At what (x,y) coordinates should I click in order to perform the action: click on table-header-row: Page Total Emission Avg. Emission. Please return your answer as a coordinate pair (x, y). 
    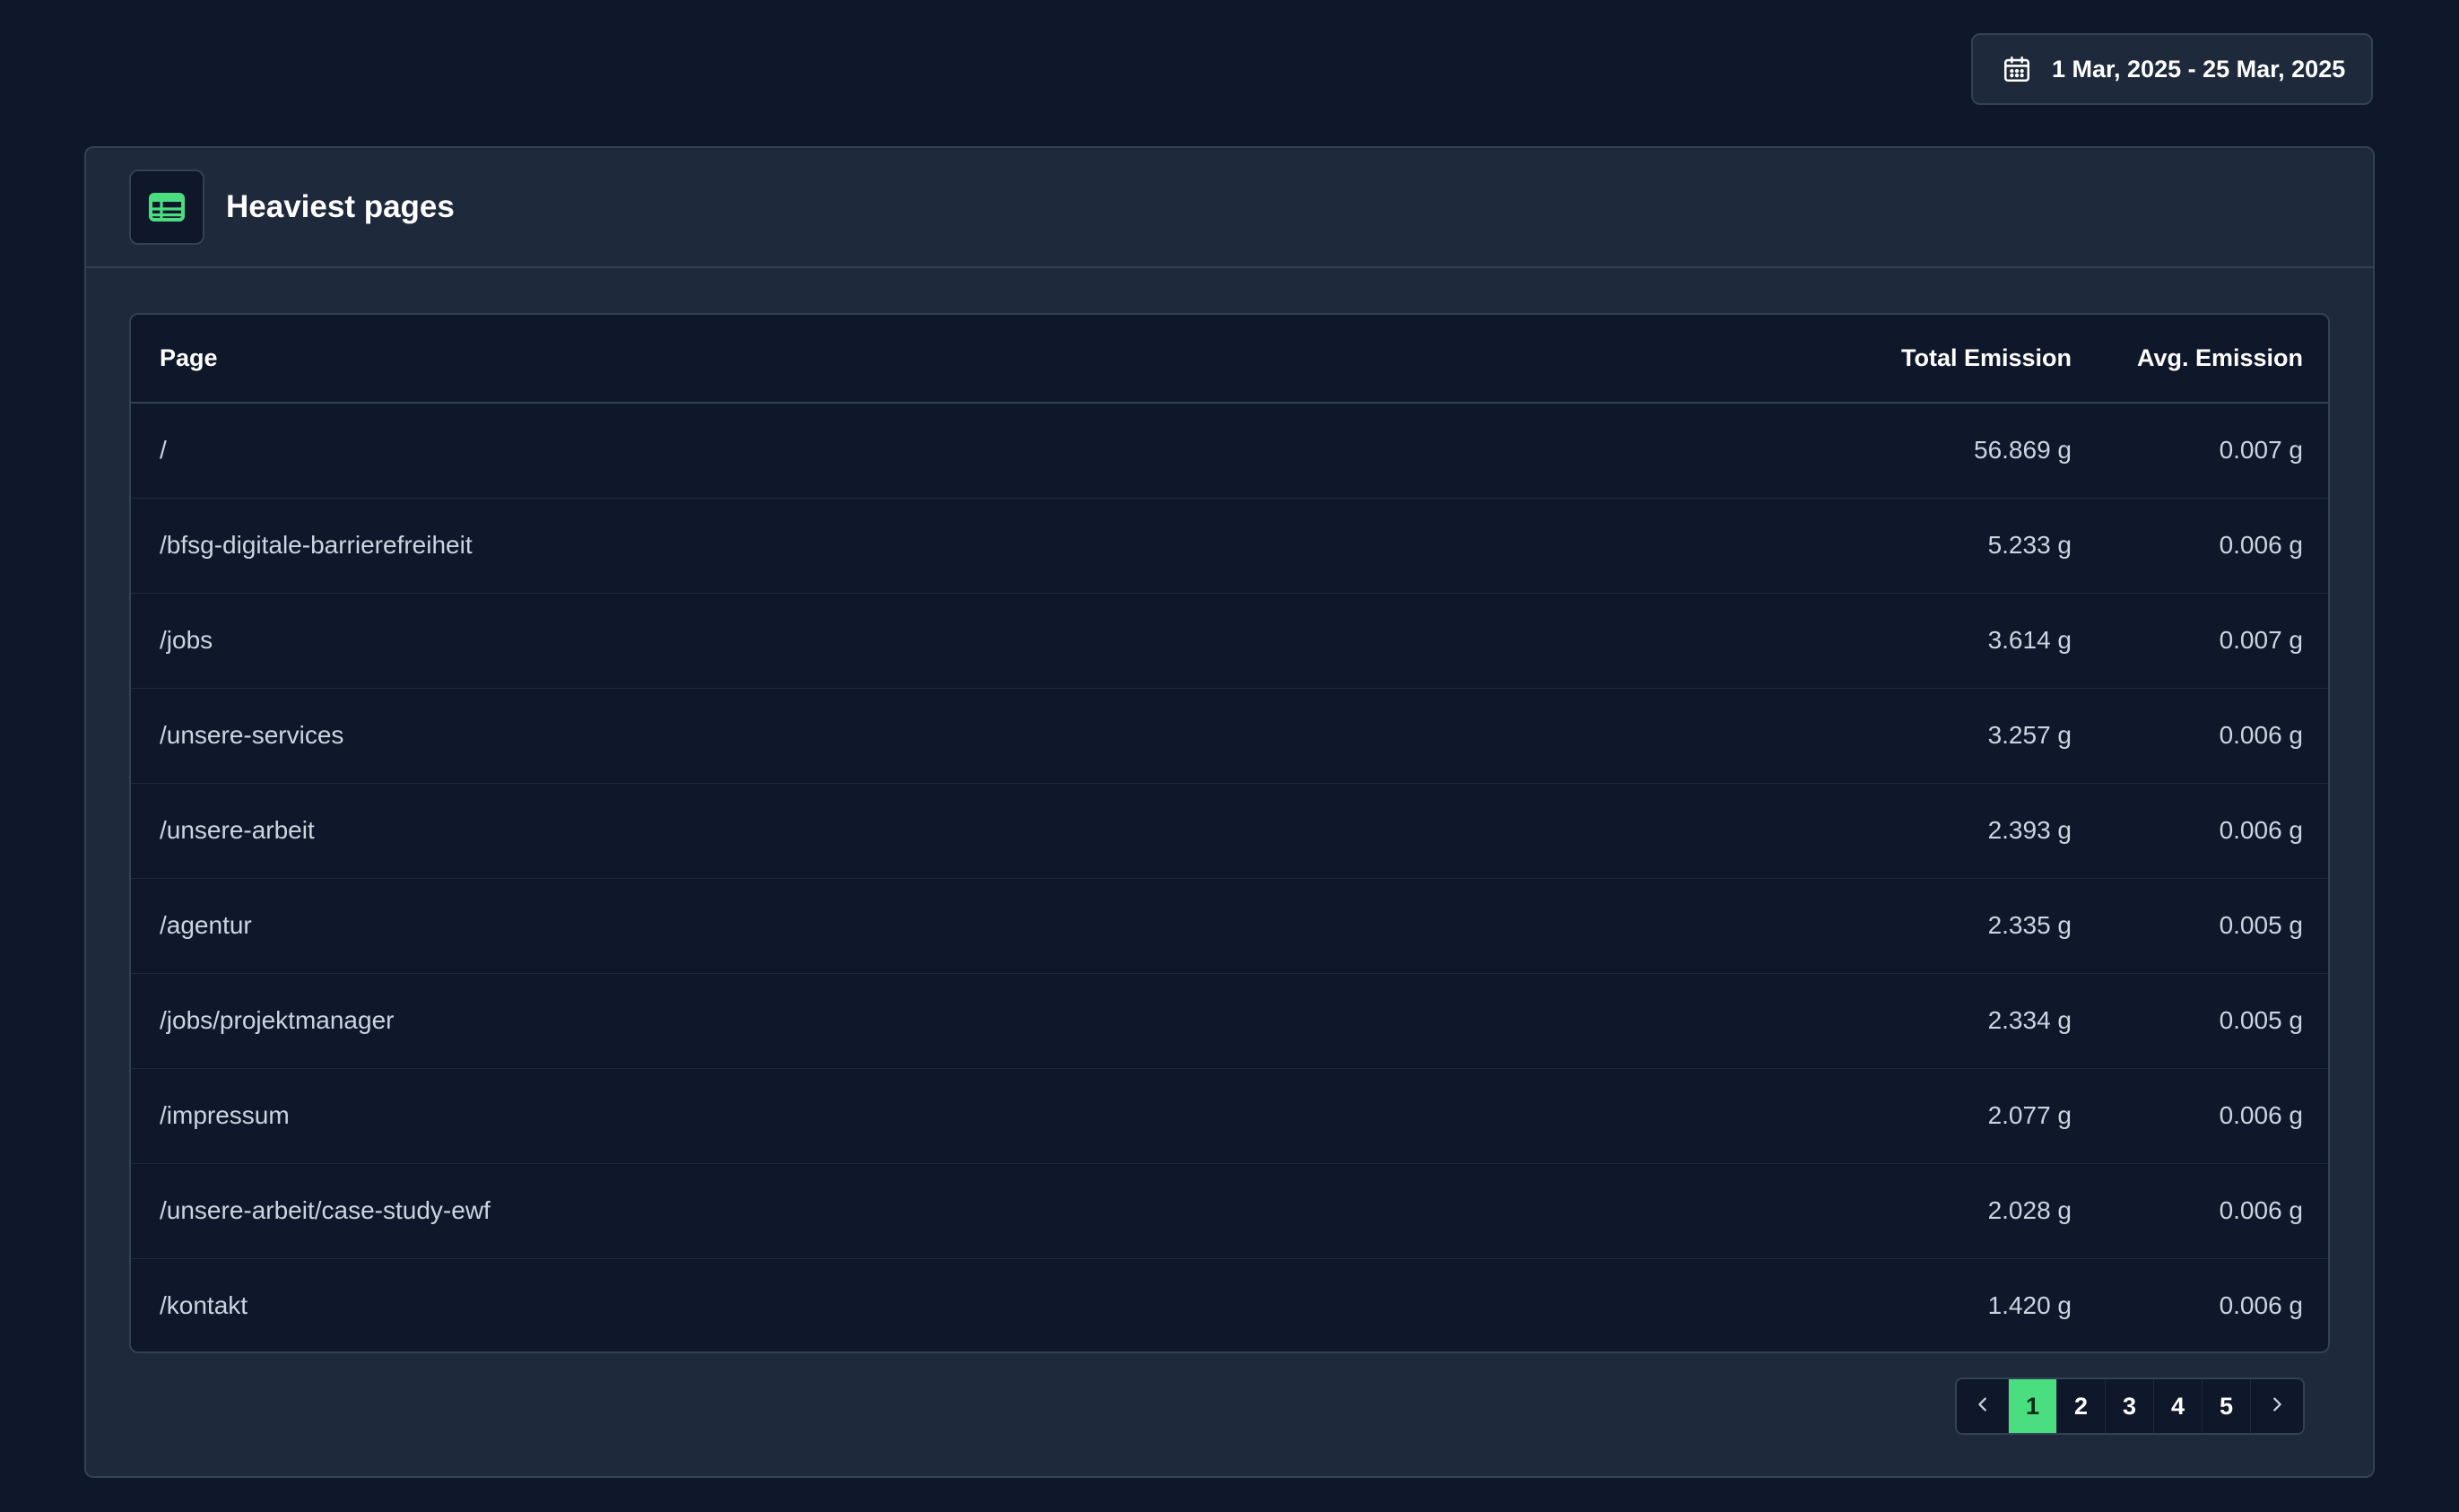
    Looking at the image, I should click on (1229, 359).